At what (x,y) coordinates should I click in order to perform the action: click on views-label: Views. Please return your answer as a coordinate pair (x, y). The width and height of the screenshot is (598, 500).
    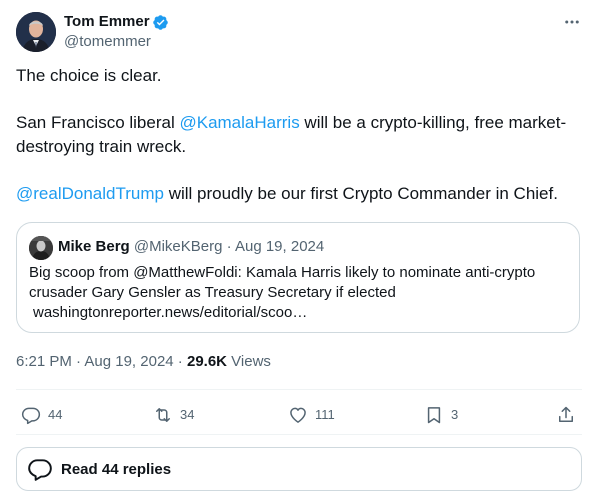
    Looking at the image, I should click on (249, 361).